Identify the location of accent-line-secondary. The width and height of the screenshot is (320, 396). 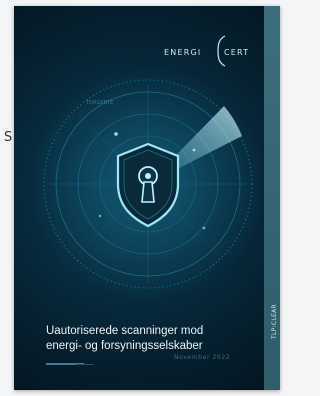
(85, 364).